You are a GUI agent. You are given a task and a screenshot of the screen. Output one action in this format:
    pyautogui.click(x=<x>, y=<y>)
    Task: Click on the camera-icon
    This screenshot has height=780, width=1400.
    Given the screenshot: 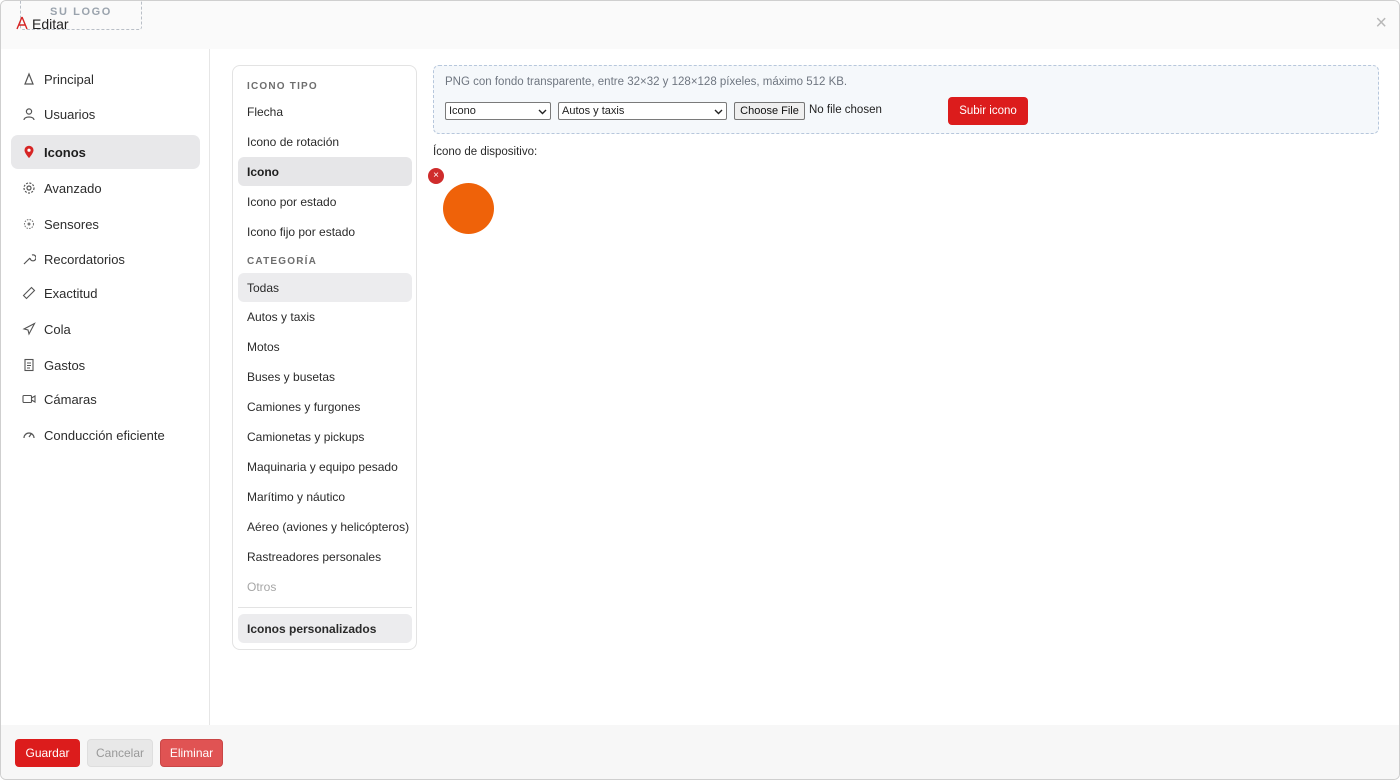 What is the action you would take?
    pyautogui.click(x=29, y=399)
    